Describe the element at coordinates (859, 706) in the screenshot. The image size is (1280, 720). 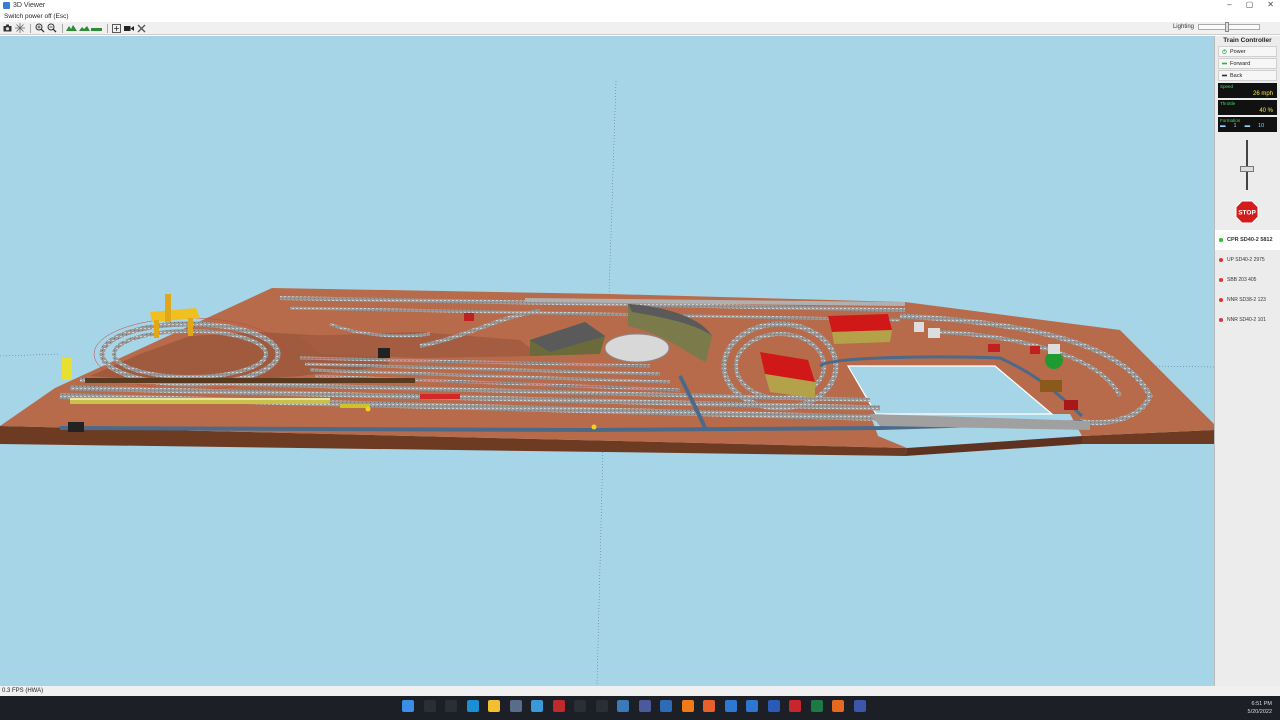
I see `train-app-icon` at that location.